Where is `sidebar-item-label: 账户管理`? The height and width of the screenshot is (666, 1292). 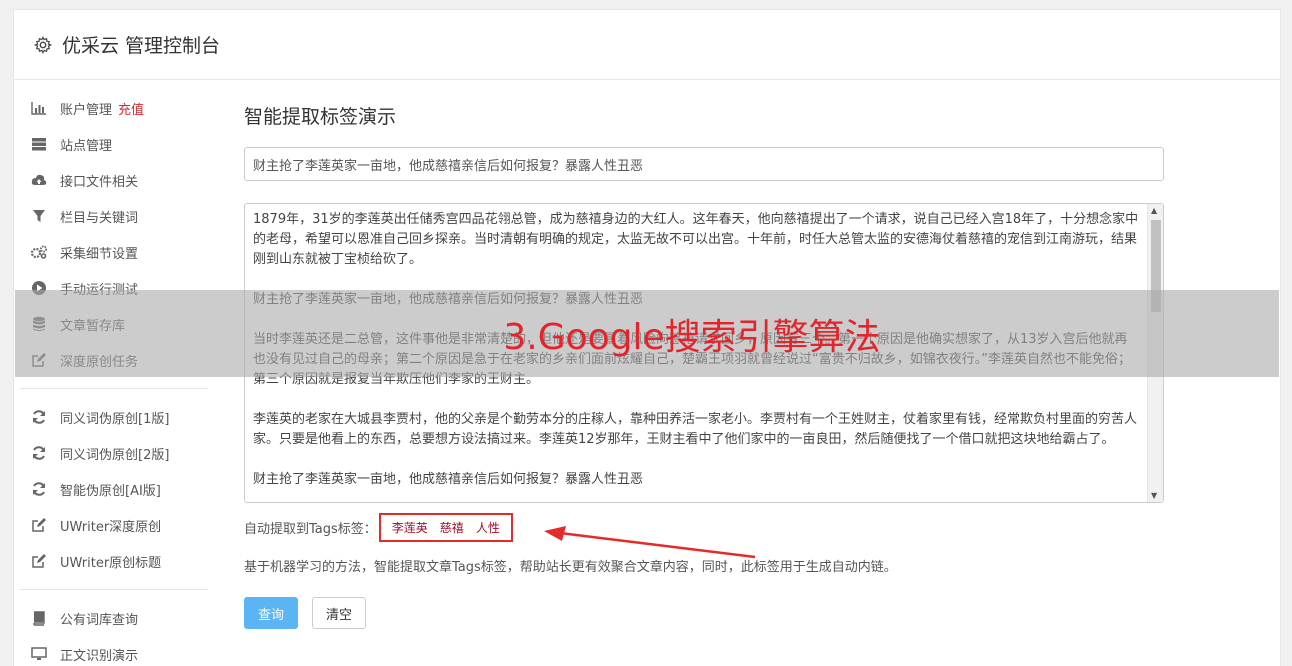 sidebar-item-label: 账户管理 is located at coordinates (86, 110).